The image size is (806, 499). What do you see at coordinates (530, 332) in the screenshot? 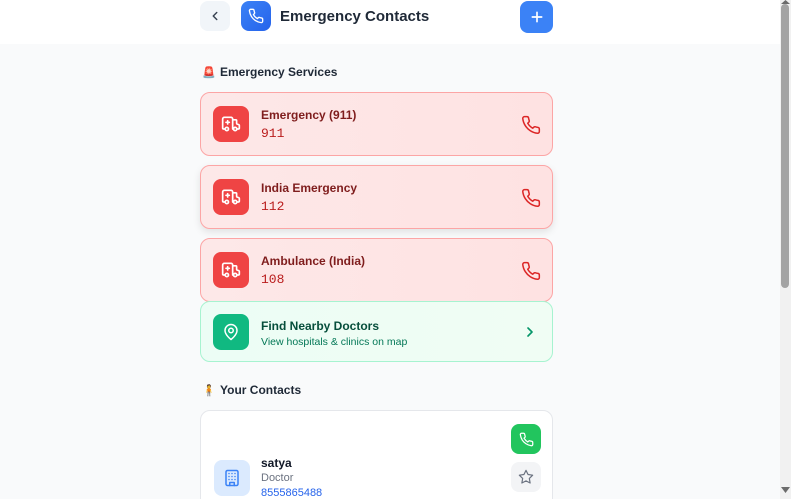
I see `chevron-right-icon` at bounding box center [530, 332].